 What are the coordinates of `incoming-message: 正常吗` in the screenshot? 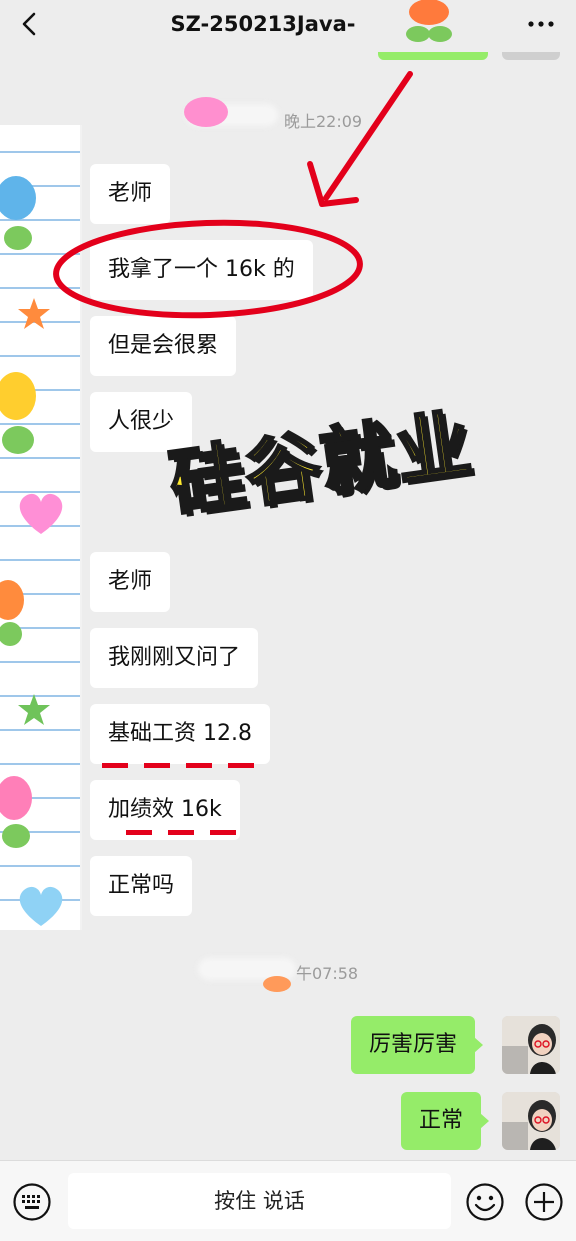 It's located at (141, 886).